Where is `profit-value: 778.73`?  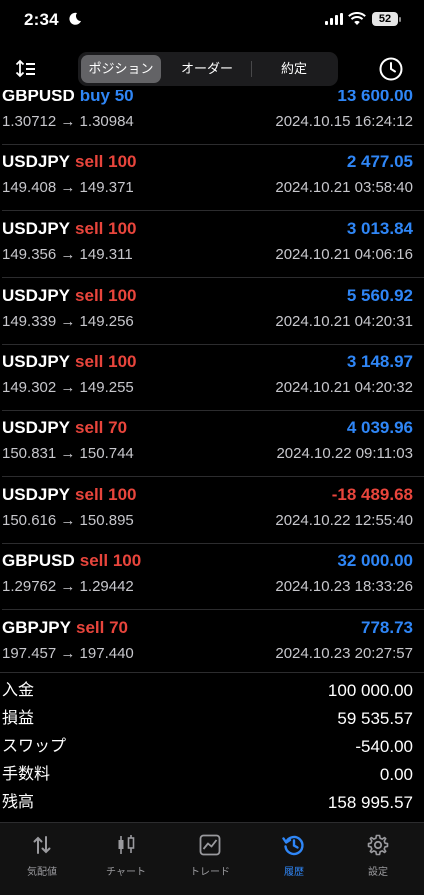
profit-value: 778.73 is located at coordinates (387, 627).